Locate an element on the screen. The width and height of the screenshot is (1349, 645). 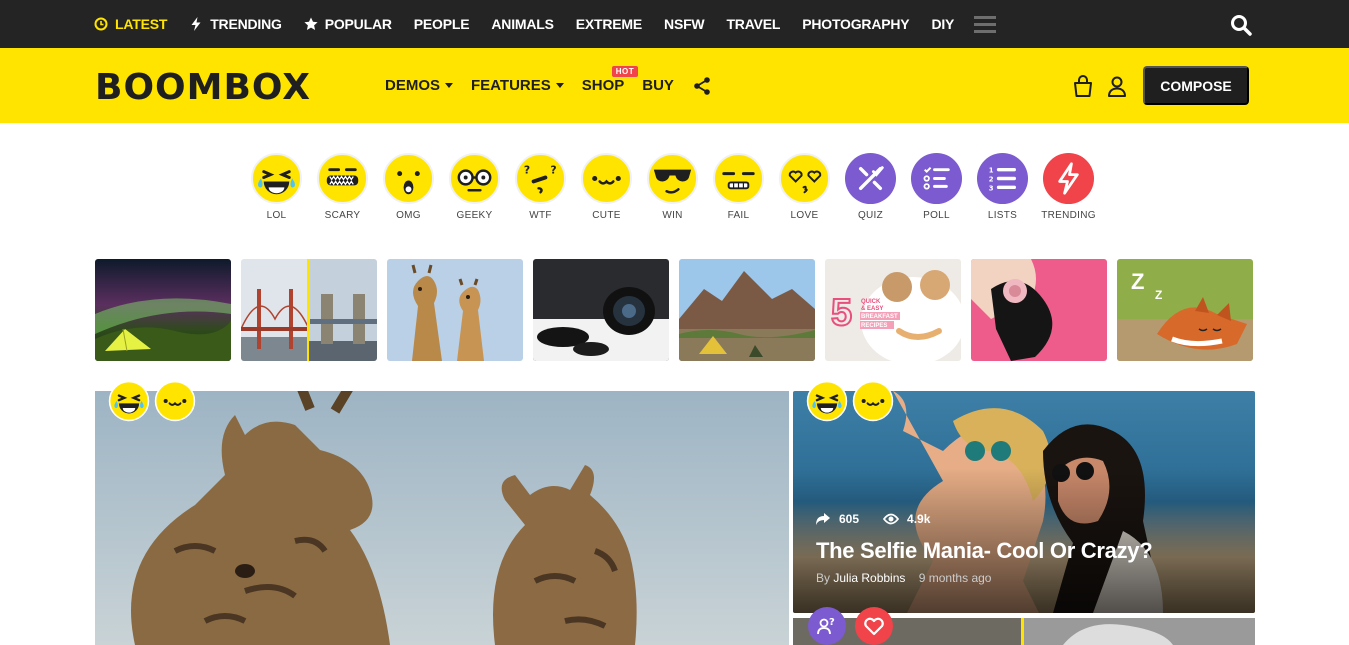
reaction-label: TRENDING is located at coordinates (1068, 215).